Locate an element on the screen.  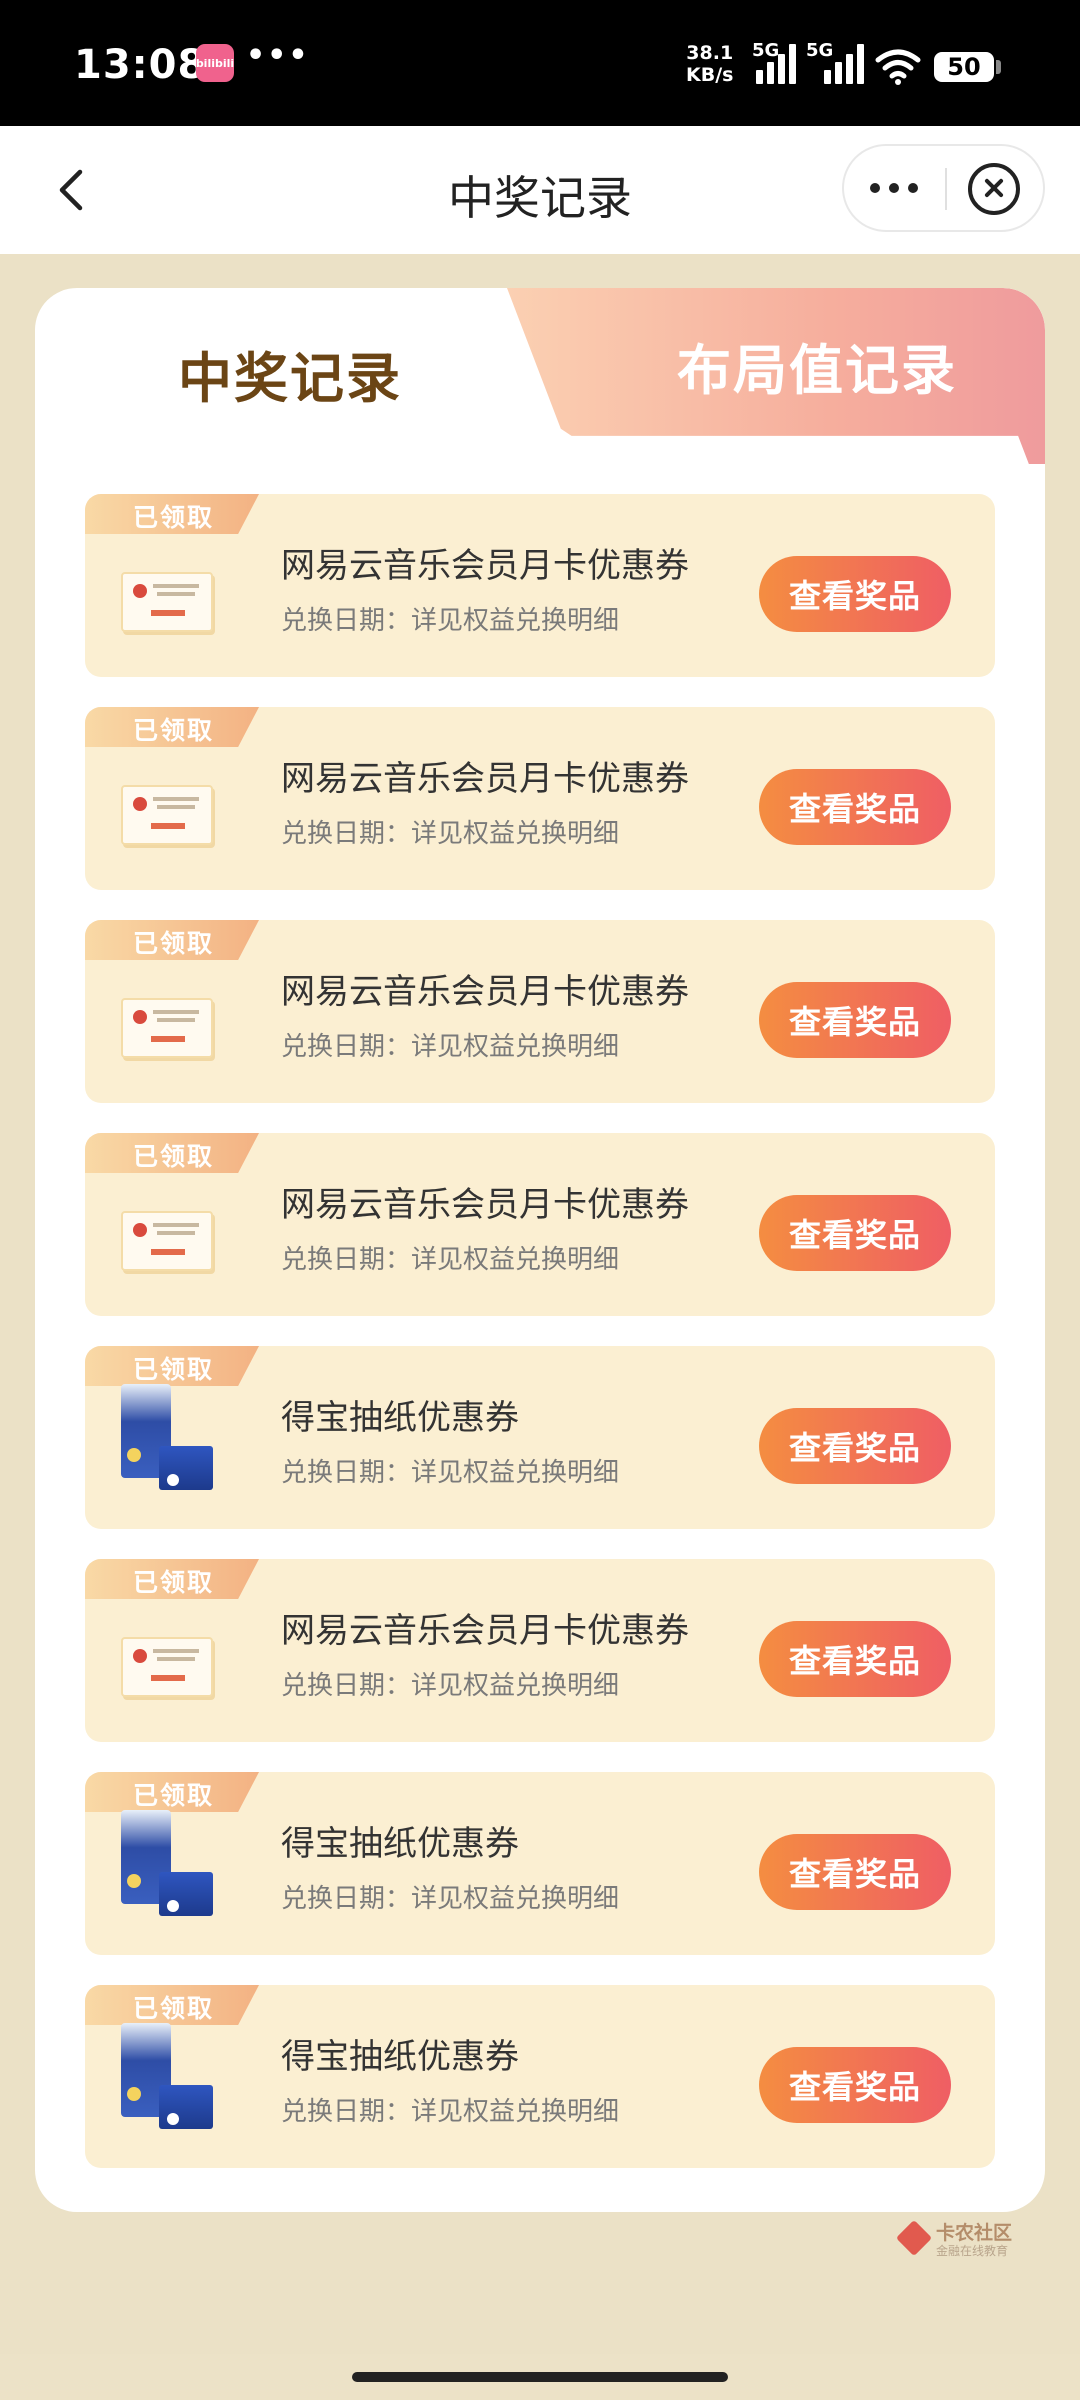
kanong-logo-icon is located at coordinates (914, 2238).